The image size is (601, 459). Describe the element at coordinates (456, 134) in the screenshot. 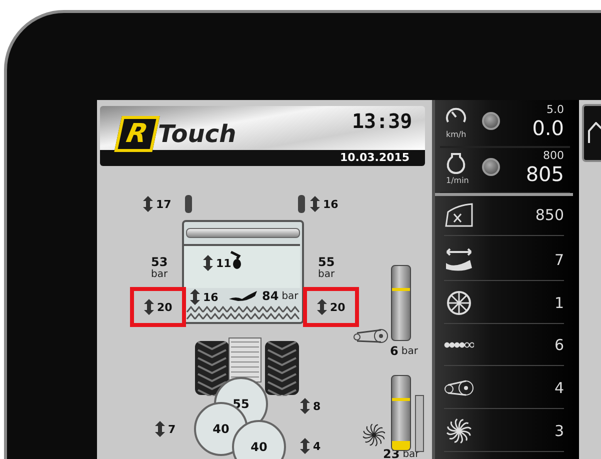

I see `unit-label: km/h` at that location.